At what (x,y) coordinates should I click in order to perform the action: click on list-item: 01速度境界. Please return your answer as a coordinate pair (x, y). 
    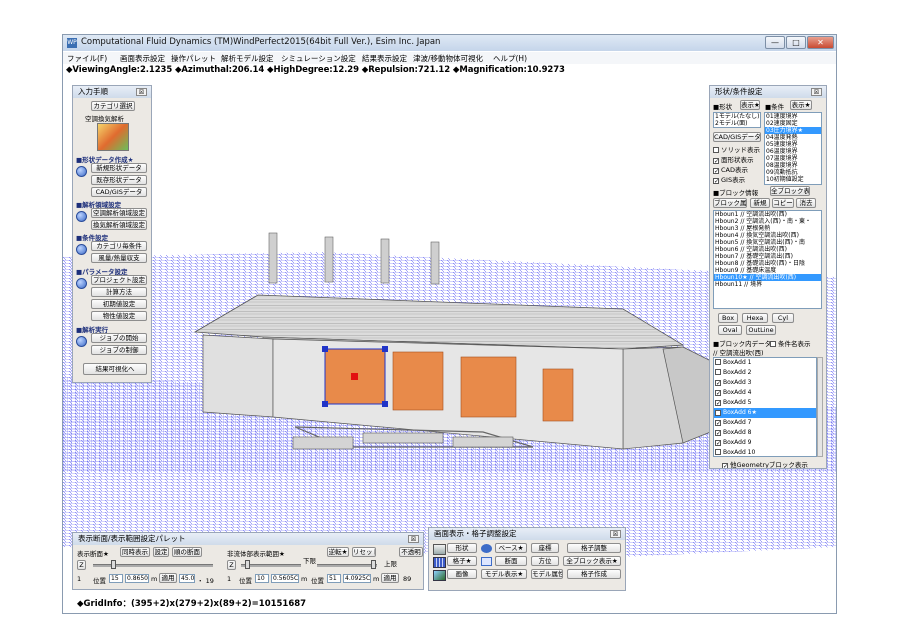
    Looking at the image, I should click on (793, 116).